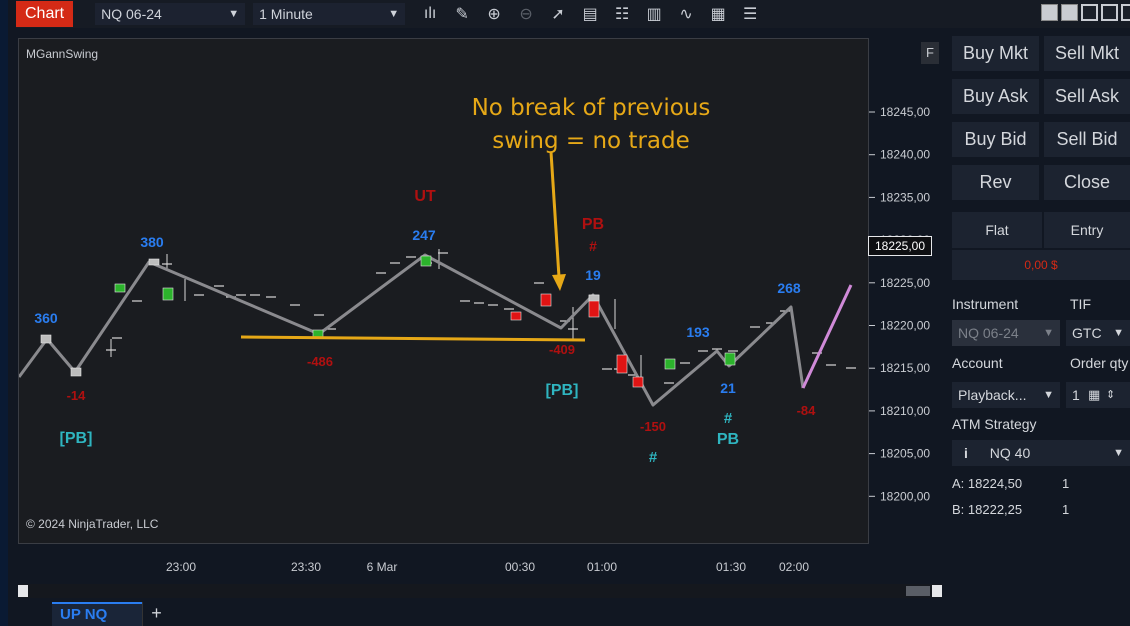 This screenshot has height=626, width=1130. What do you see at coordinates (794, 567) in the screenshot?
I see `time-tick-label: 02:00` at bounding box center [794, 567].